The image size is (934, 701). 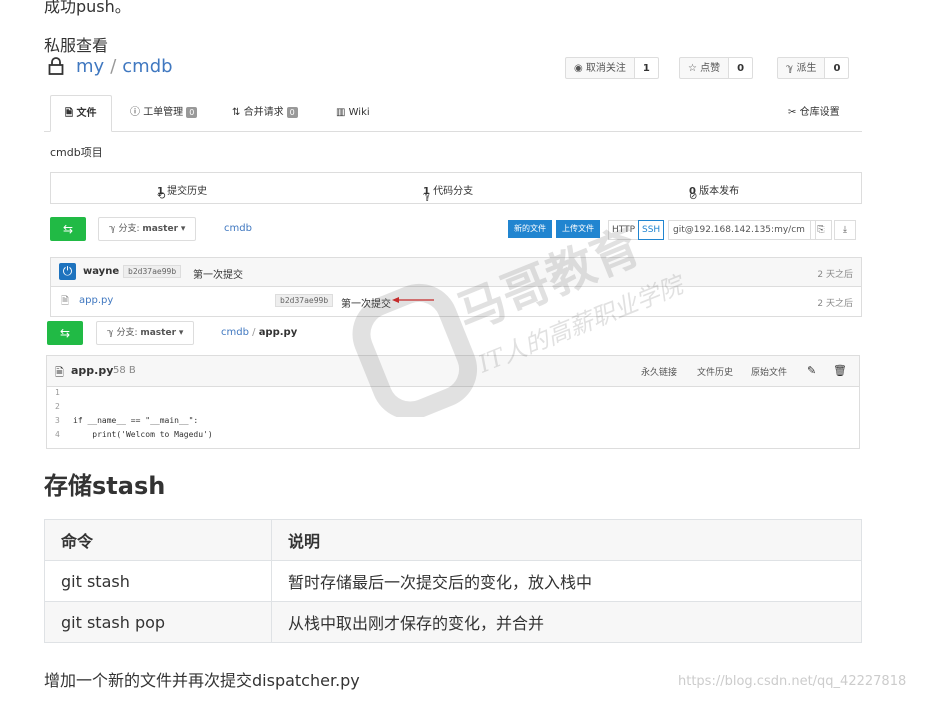 What do you see at coordinates (147, 66) in the screenshot?
I see `repo-name-link: cmdb` at bounding box center [147, 66].